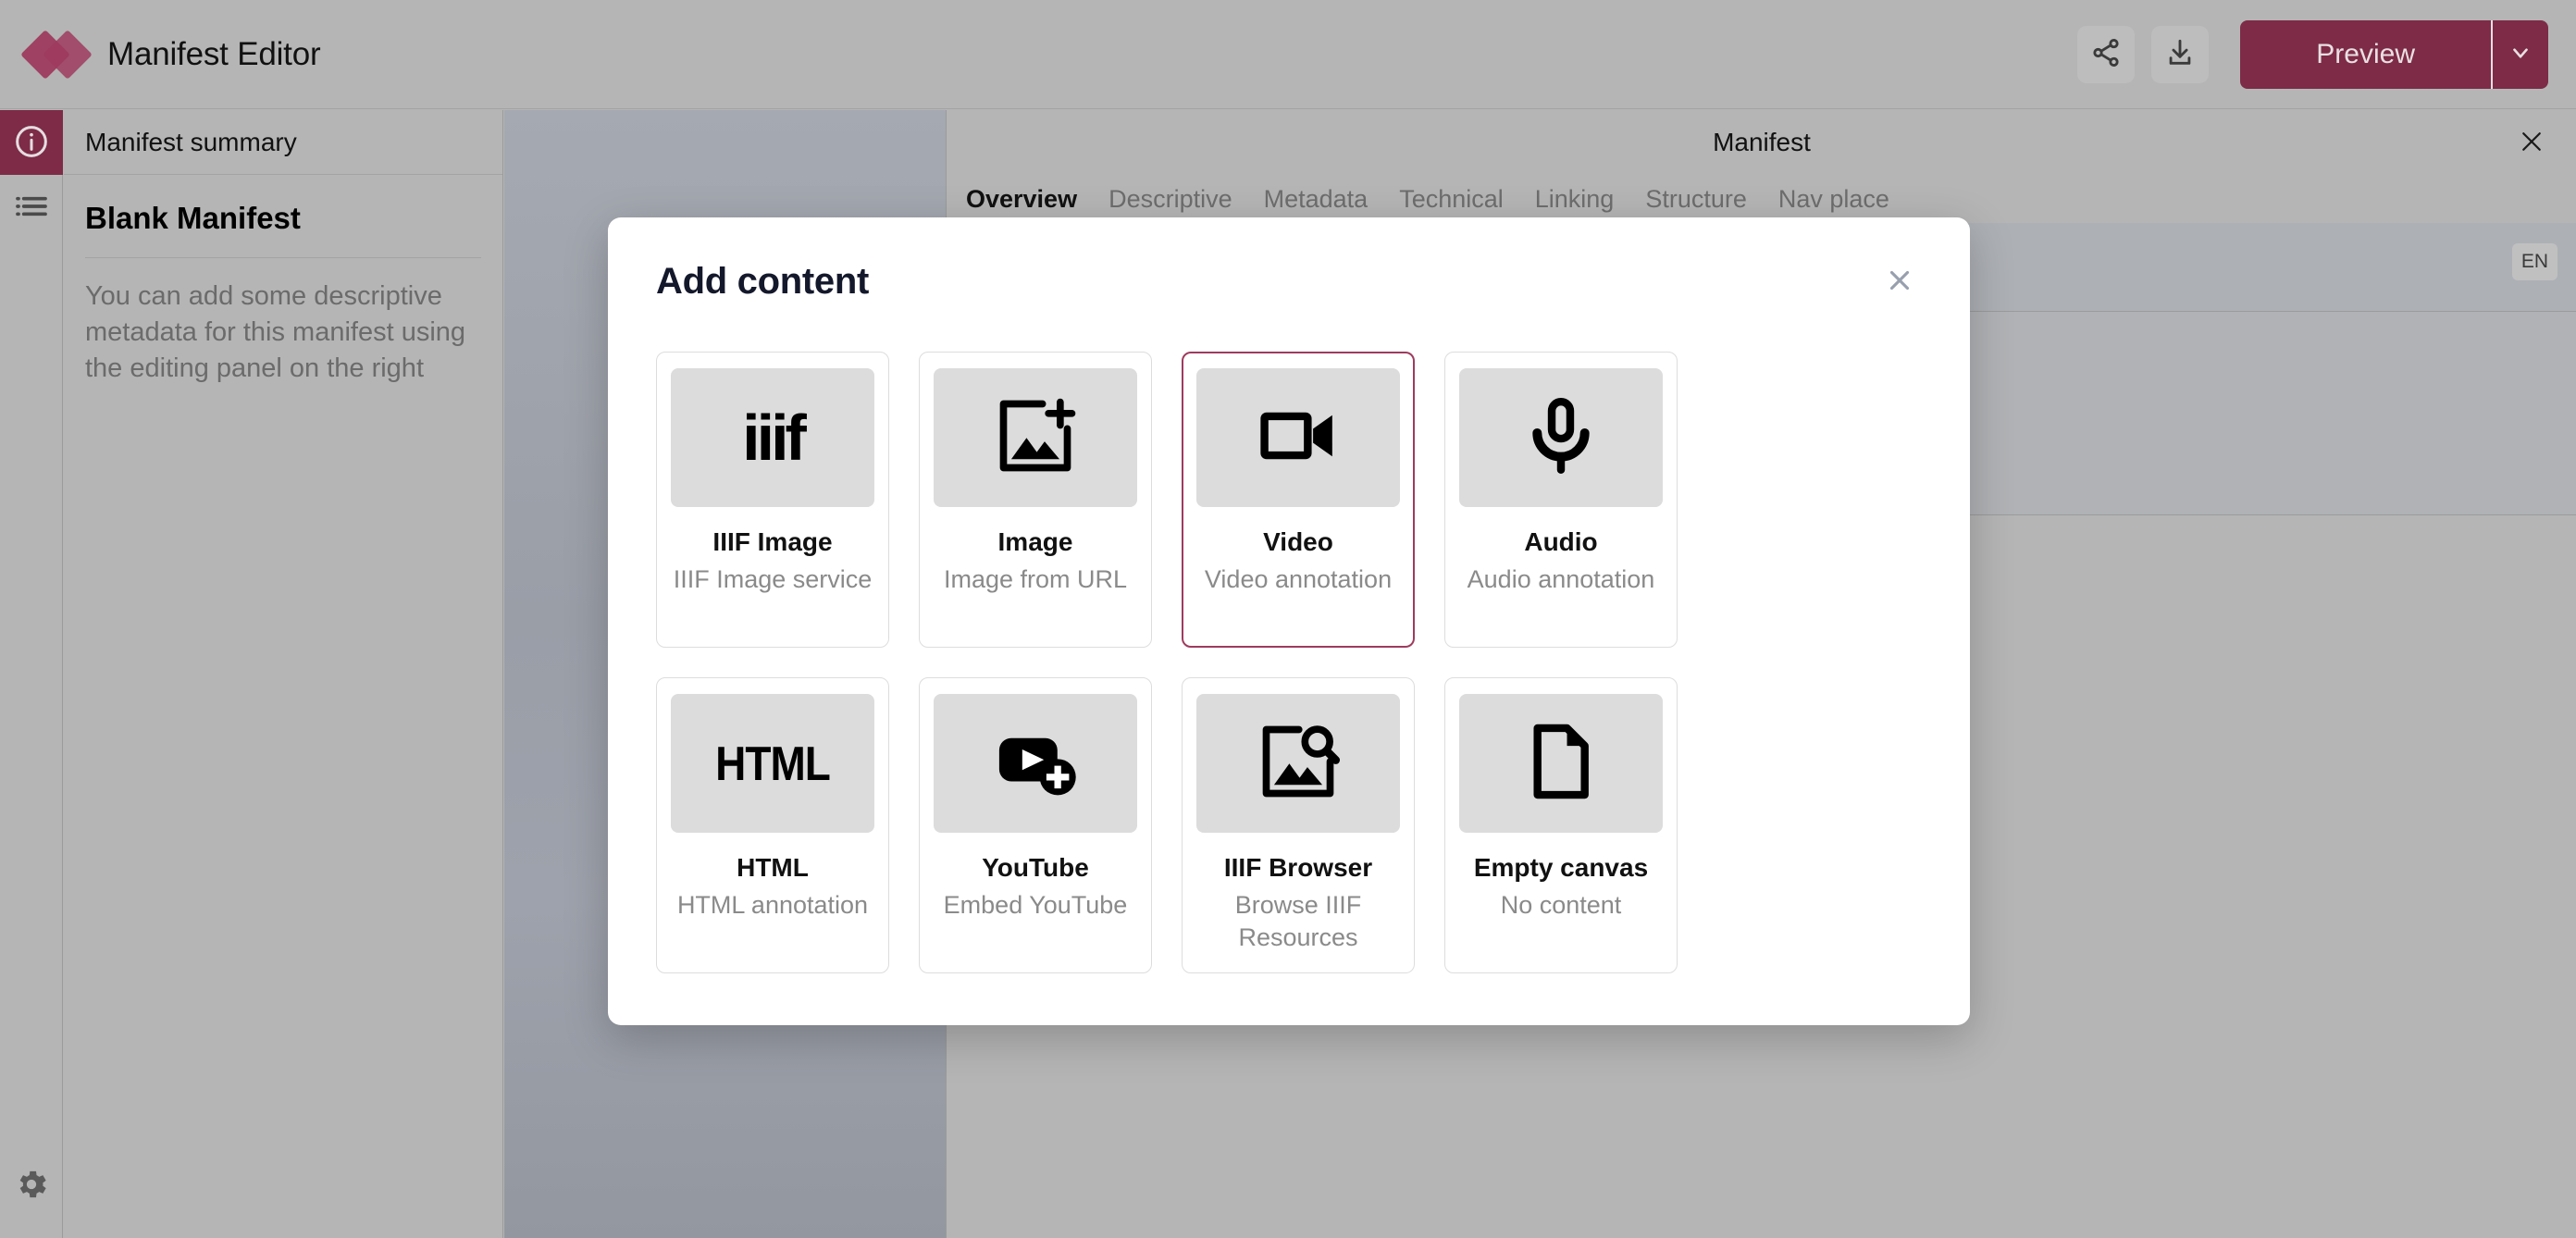 The height and width of the screenshot is (1238, 2576). I want to click on modal-close-button, so click(1899, 281).